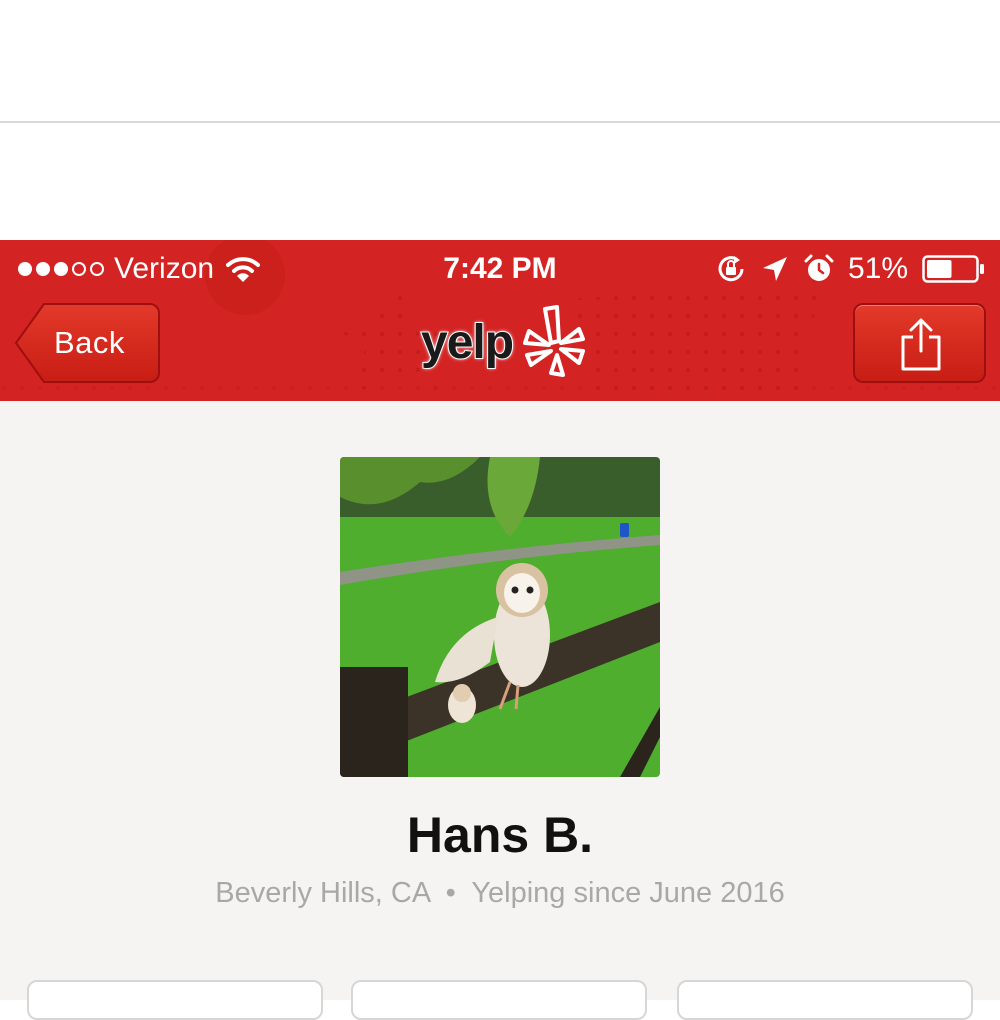  I want to click on profile-photo, so click(500, 617).